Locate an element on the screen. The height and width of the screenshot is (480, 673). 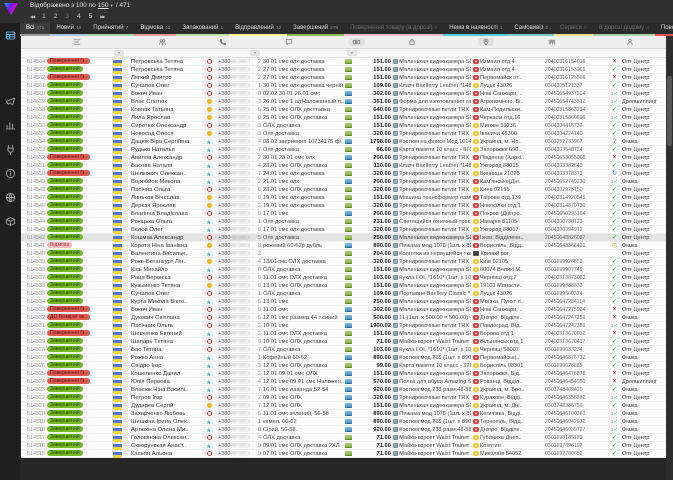
vertical-scrollbar is located at coordinates (669, 258).